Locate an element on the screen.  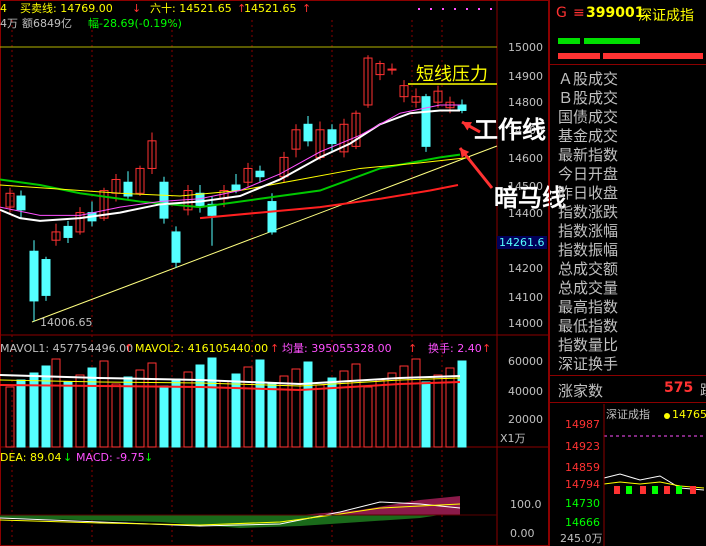
right-panel-item-13: 最低指数 is located at coordinates (588, 326).